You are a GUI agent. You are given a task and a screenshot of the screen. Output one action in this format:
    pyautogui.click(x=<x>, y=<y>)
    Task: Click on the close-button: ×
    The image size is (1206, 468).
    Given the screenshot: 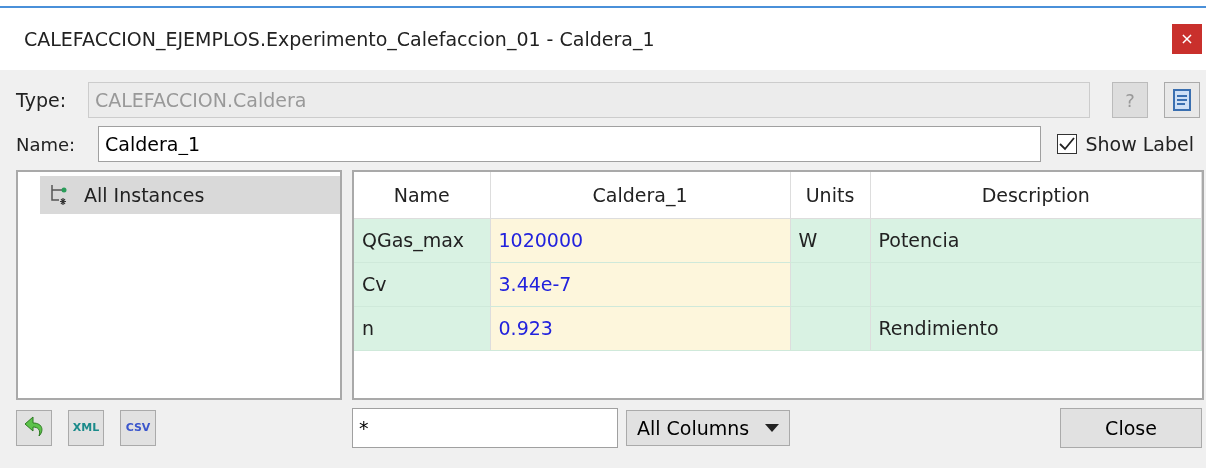 What is the action you would take?
    pyautogui.click(x=1187, y=39)
    